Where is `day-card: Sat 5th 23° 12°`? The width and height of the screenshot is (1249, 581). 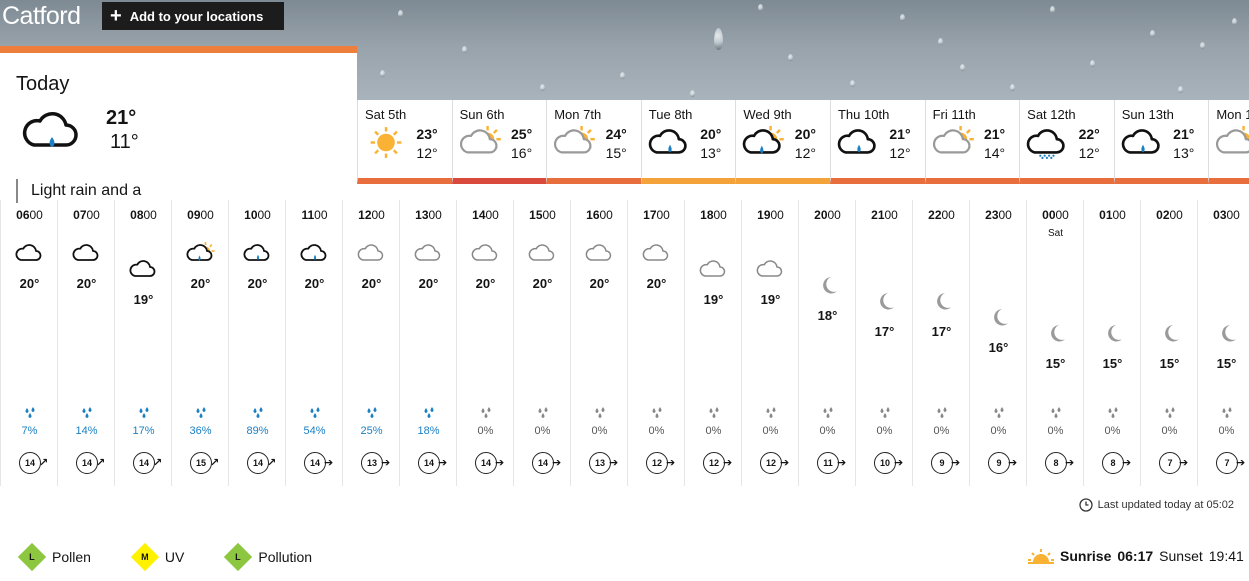 day-card: Sat 5th 23° 12° is located at coordinates (404, 142).